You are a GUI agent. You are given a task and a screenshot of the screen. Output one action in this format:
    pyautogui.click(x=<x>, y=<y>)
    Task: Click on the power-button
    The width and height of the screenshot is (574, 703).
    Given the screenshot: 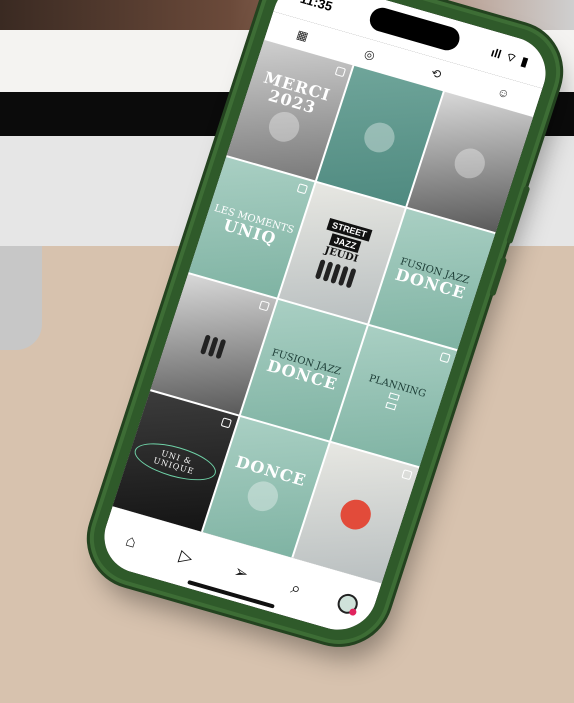 What is the action you would take?
    pyautogui.click(x=498, y=276)
    